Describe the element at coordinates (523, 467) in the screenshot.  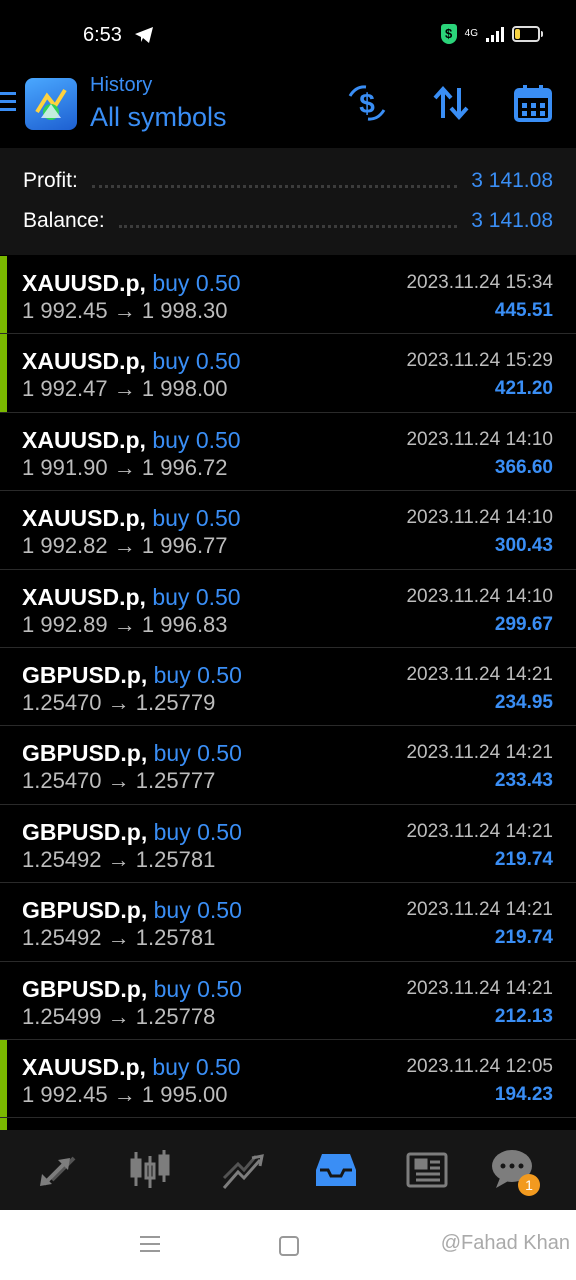
I see `trade-profit: 366.60` at that location.